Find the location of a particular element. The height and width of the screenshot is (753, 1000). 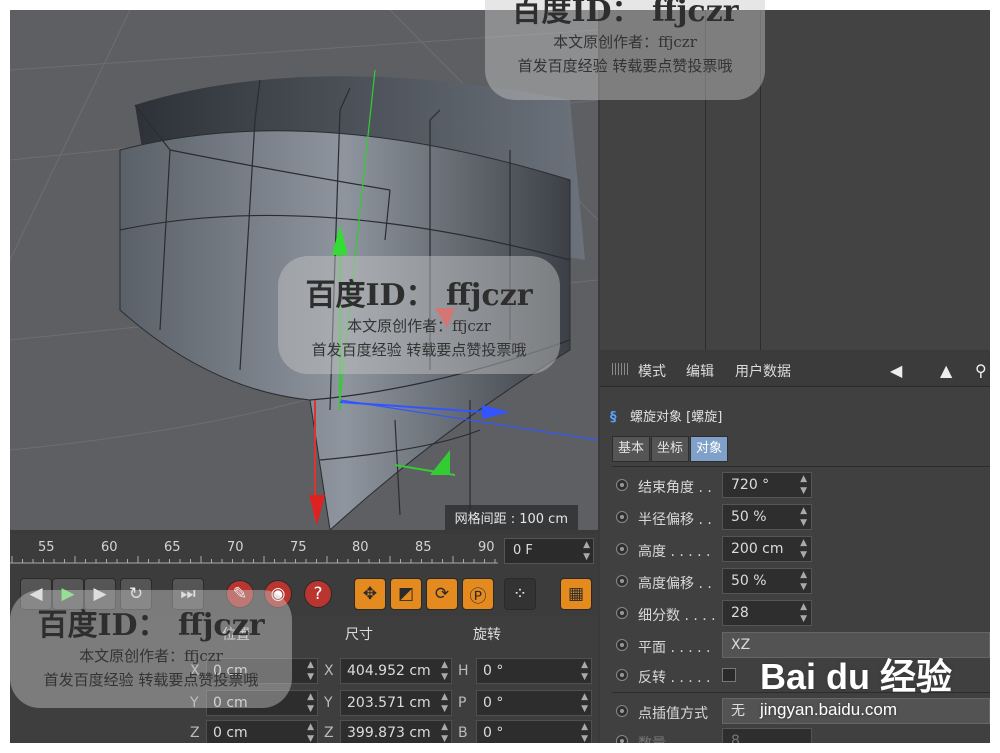

tab-object: 对象 is located at coordinates (709, 449).